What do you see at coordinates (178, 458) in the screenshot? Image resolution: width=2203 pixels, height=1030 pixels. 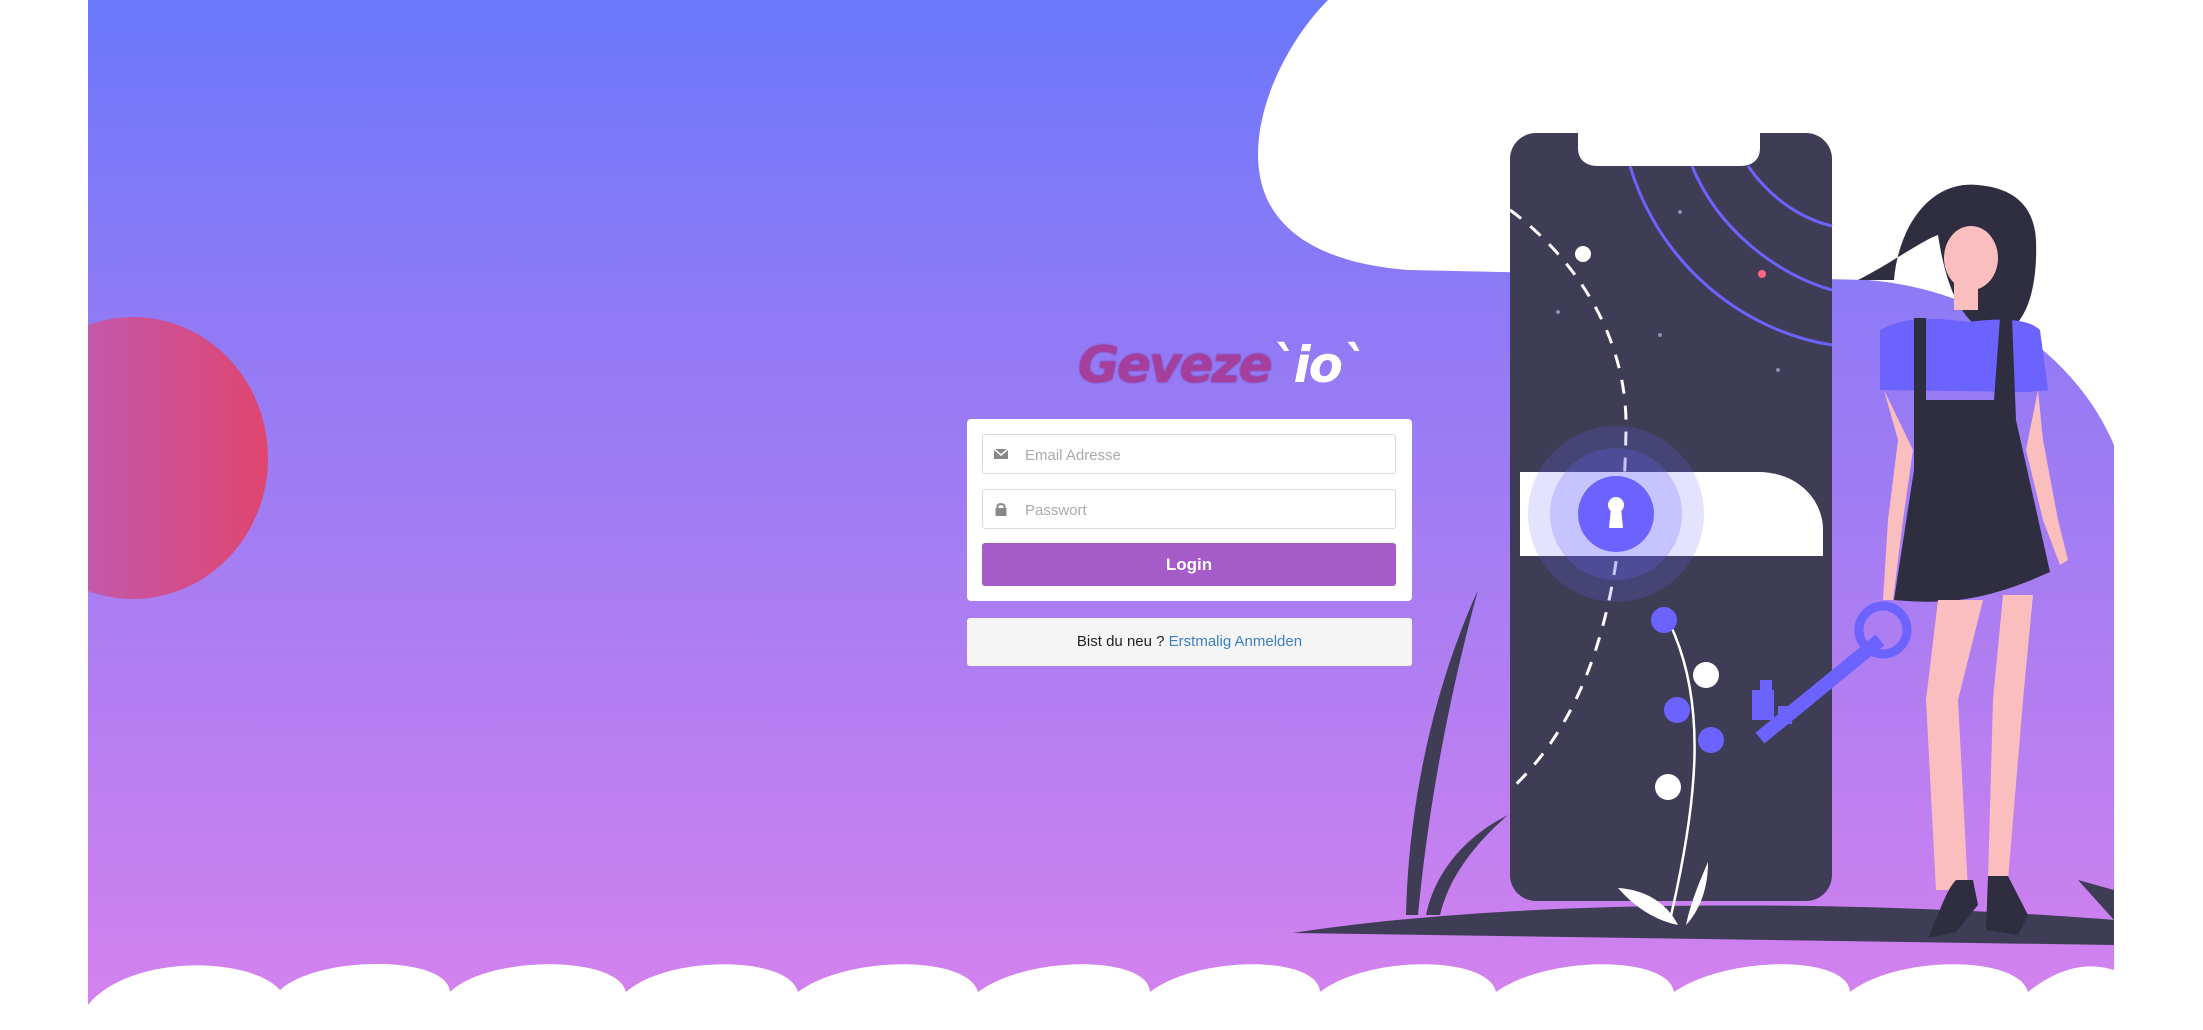 I see `decorative-blob` at bounding box center [178, 458].